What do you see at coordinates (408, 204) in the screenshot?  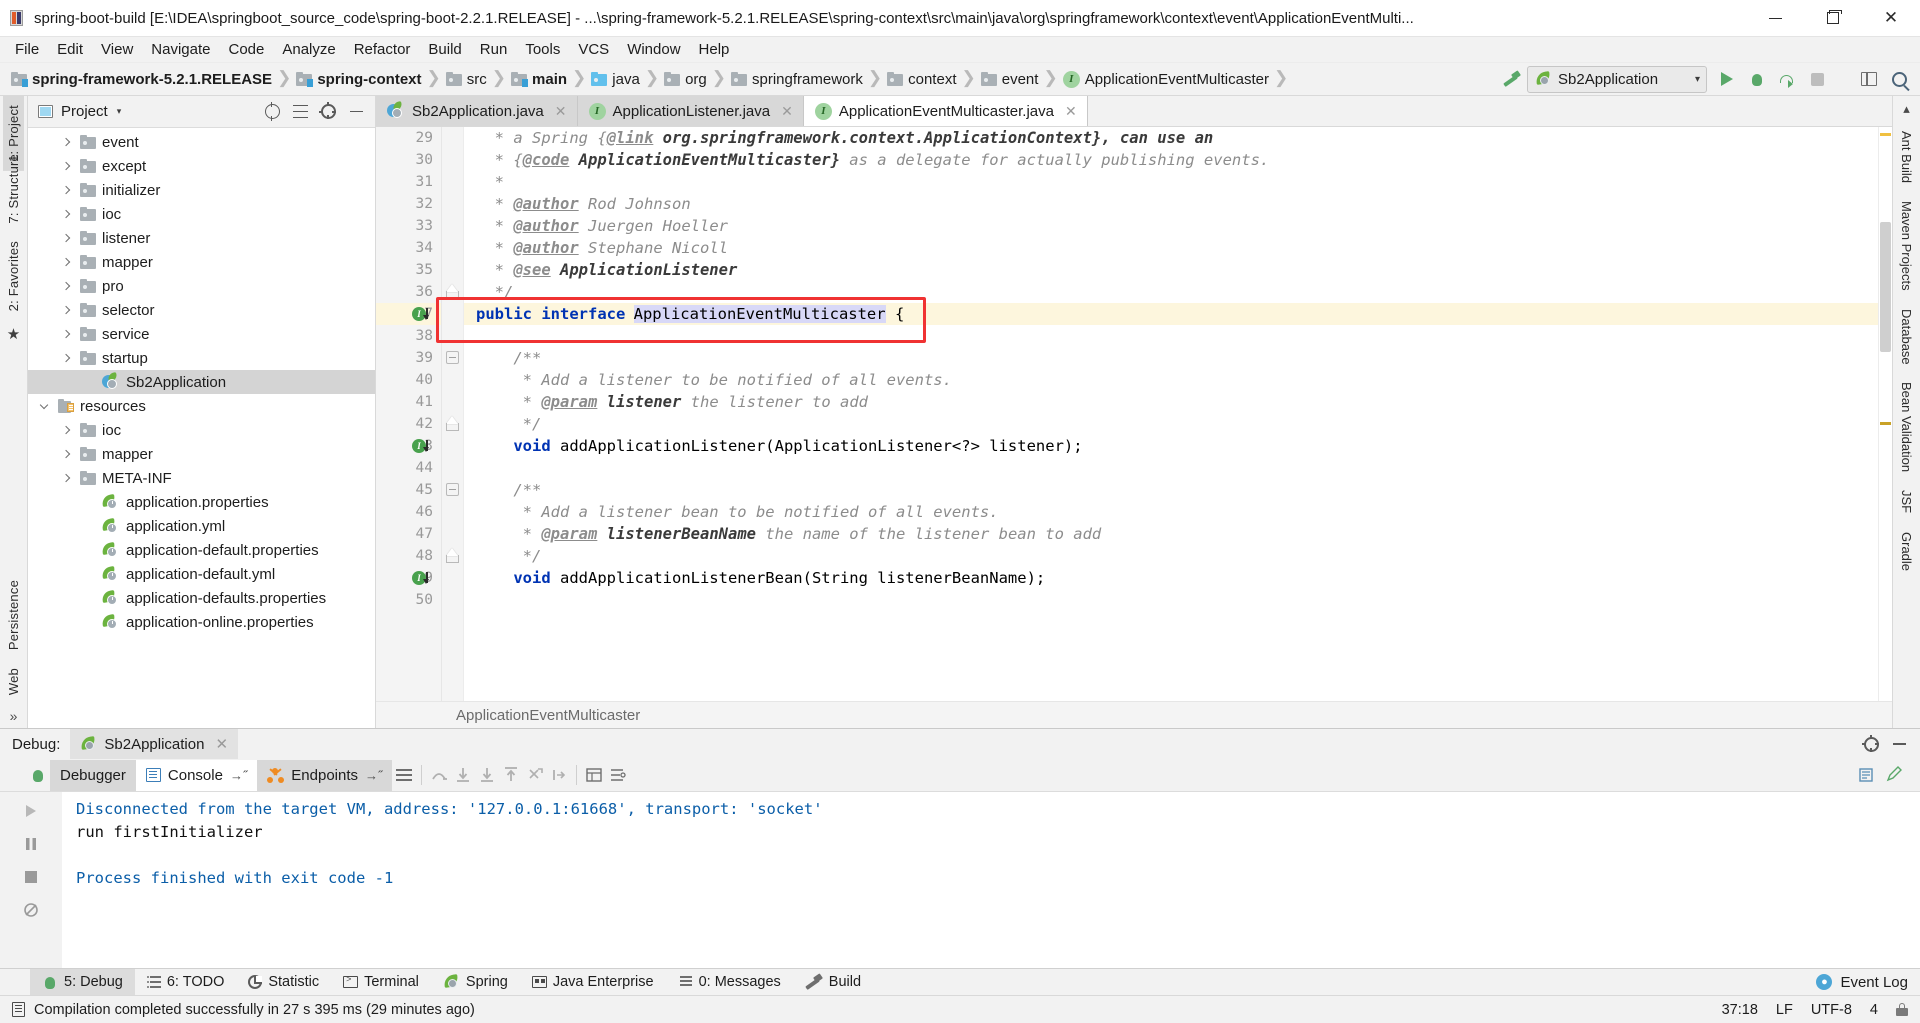 I see `gutter-line-number: 32` at bounding box center [408, 204].